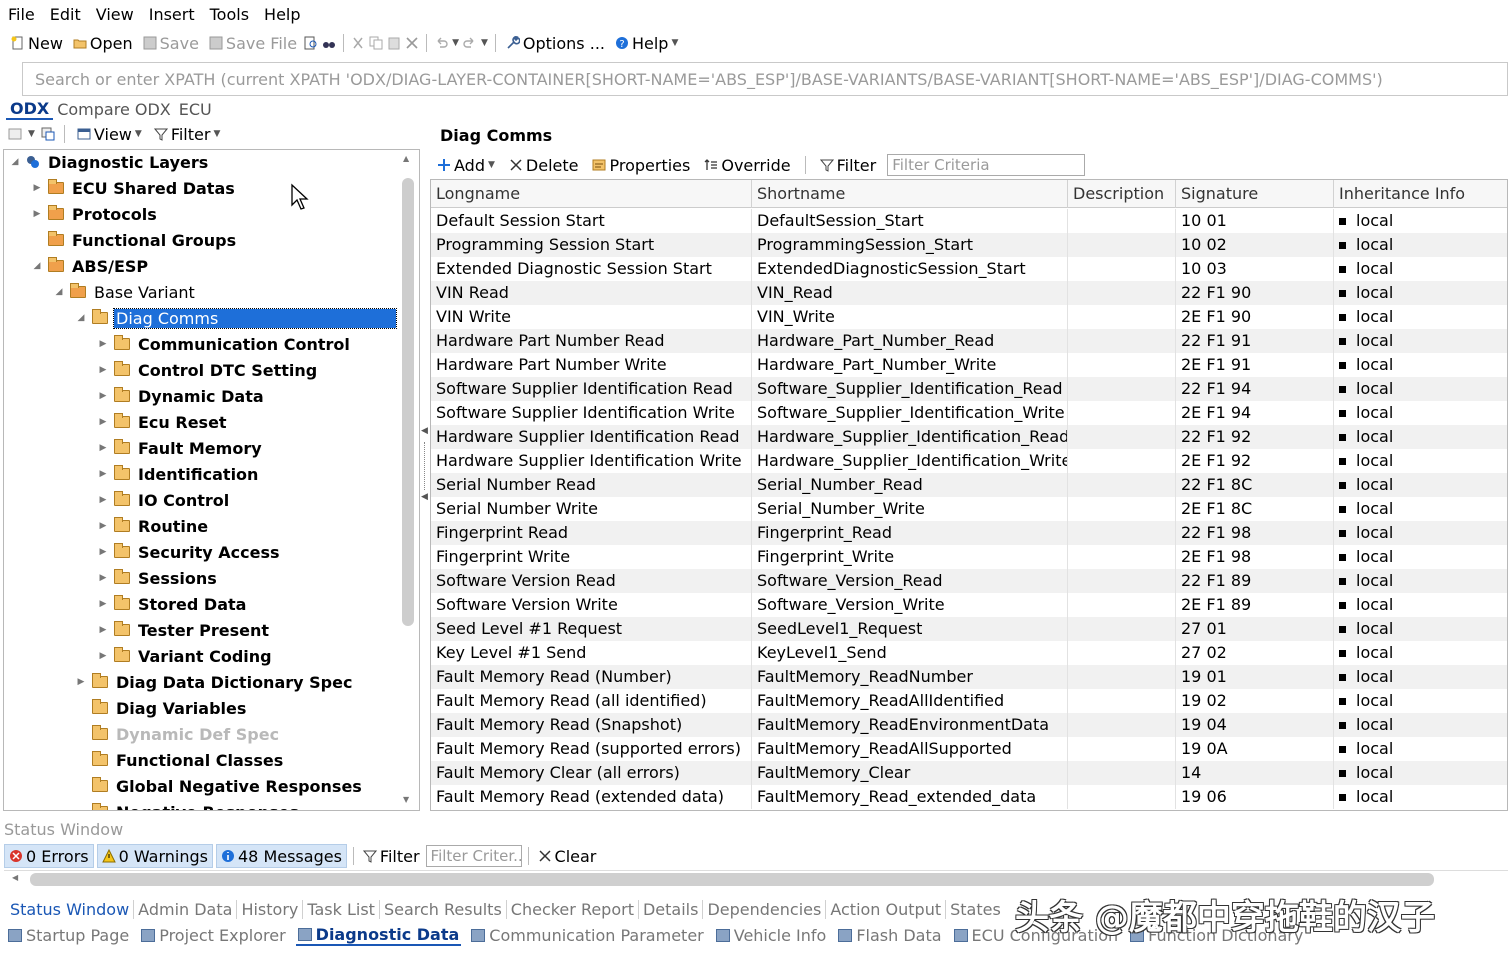 This screenshot has height=961, width=1508. What do you see at coordinates (68, 935) in the screenshot?
I see `tab-startup-page: Startup Page` at bounding box center [68, 935].